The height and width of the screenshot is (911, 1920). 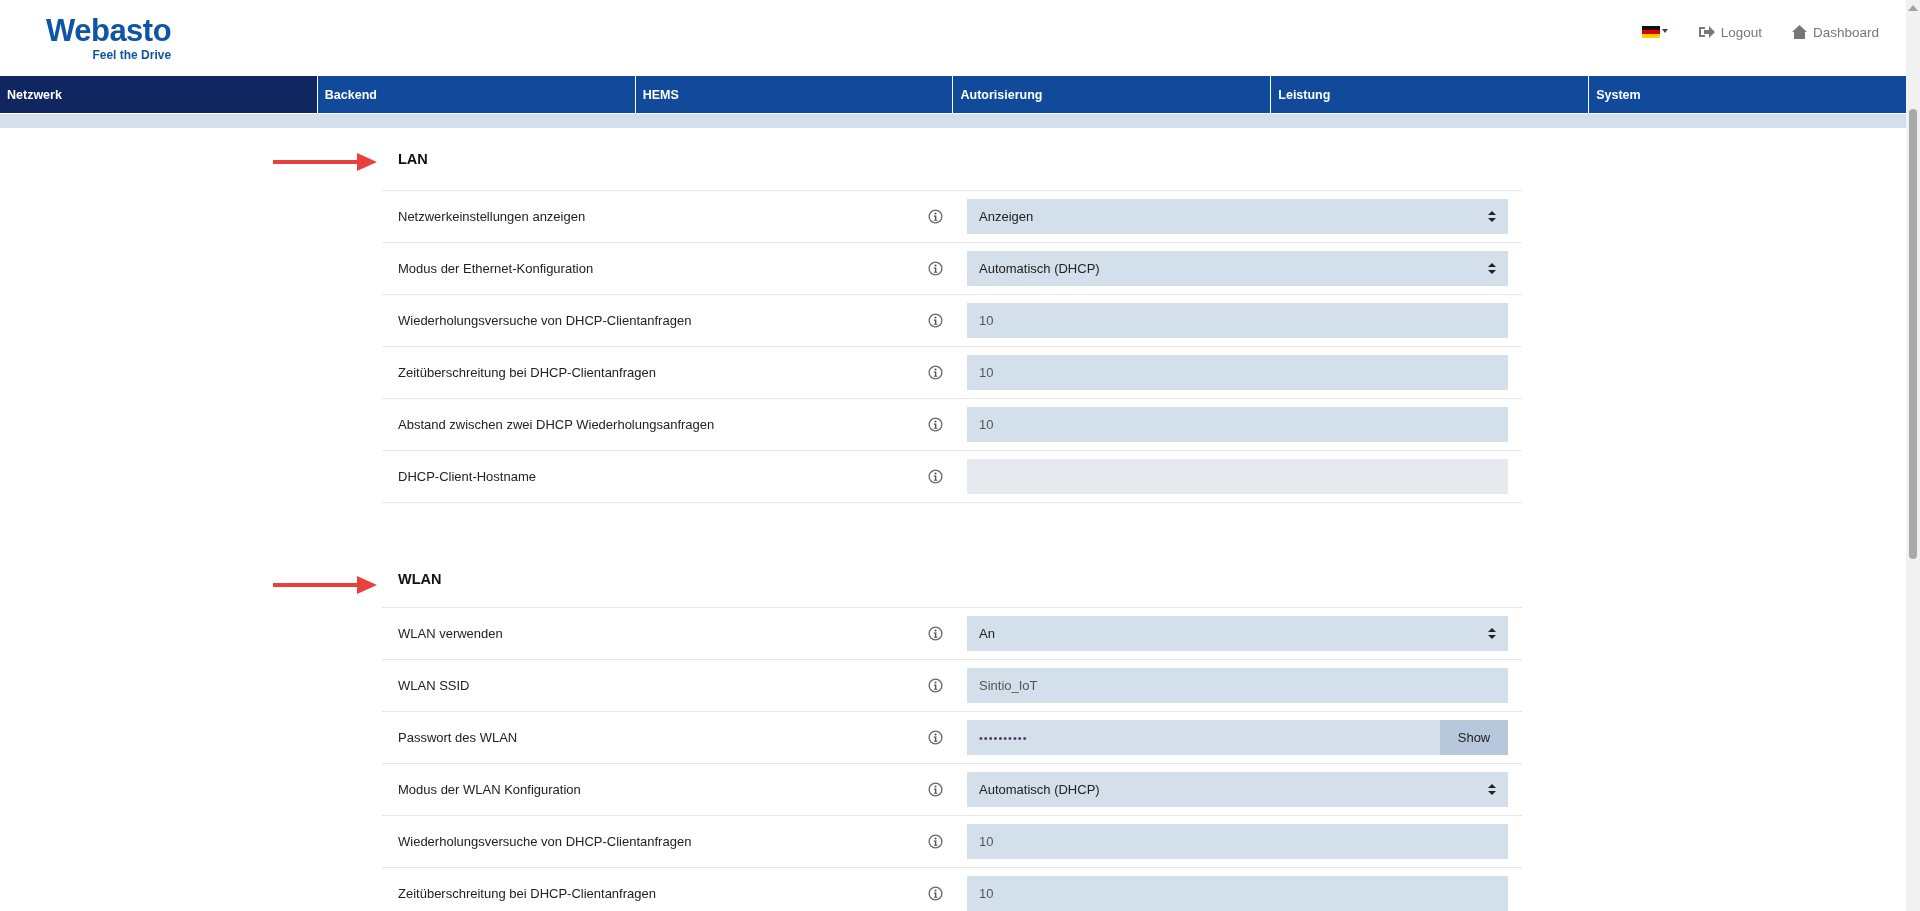 I want to click on select-field: An, so click(x=1237, y=633).